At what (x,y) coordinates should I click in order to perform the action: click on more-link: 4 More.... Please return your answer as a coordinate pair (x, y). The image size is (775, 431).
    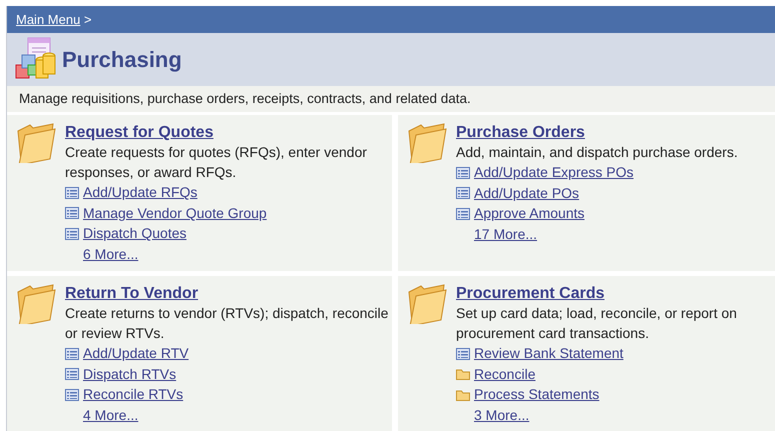
    Looking at the image, I should click on (110, 415).